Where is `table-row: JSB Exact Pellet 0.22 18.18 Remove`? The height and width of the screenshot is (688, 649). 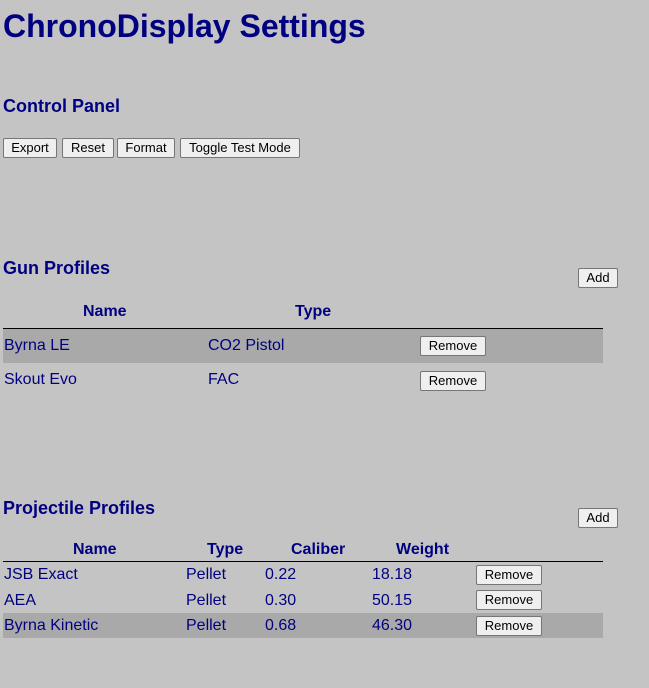 table-row: JSB Exact Pellet 0.22 18.18 Remove is located at coordinates (303, 574).